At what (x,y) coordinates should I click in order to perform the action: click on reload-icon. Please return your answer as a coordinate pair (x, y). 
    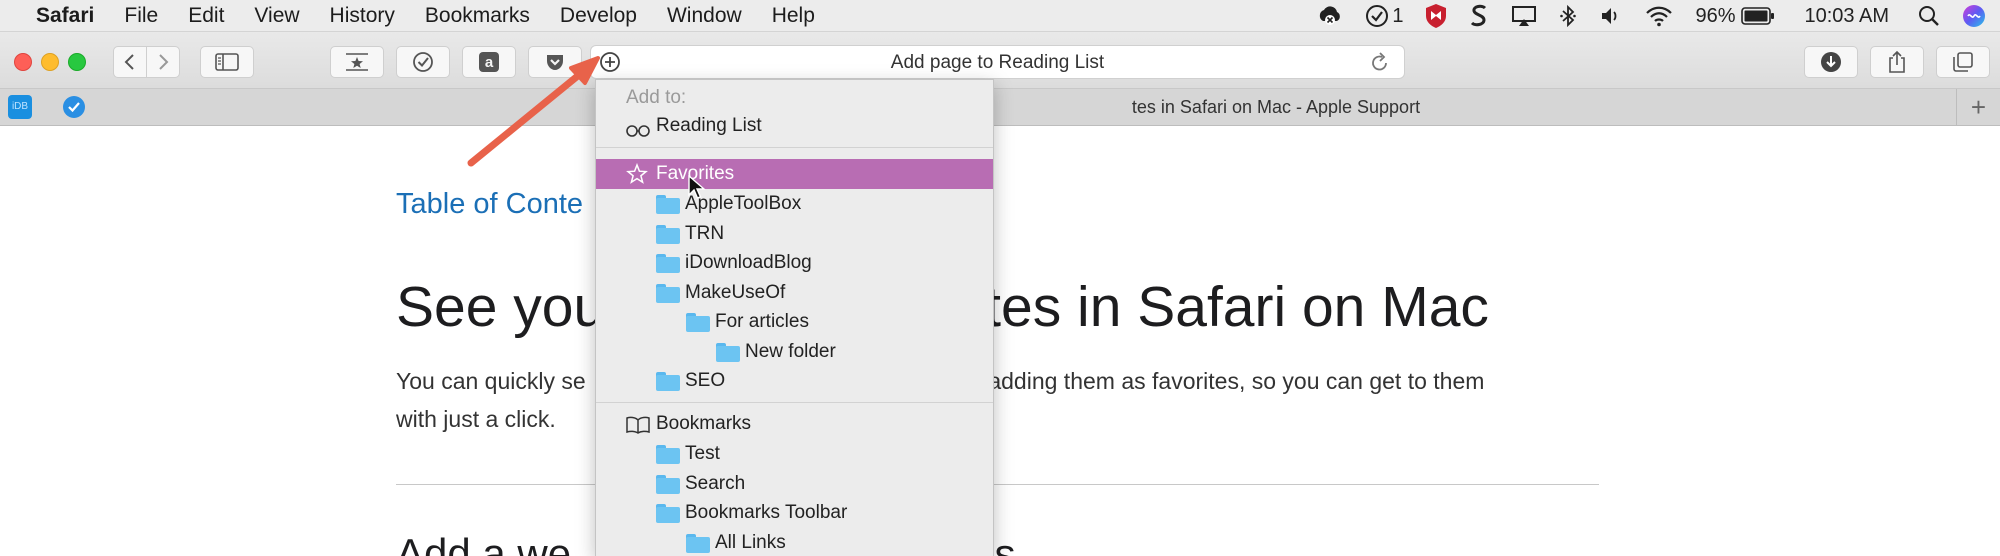
    Looking at the image, I should click on (1380, 65).